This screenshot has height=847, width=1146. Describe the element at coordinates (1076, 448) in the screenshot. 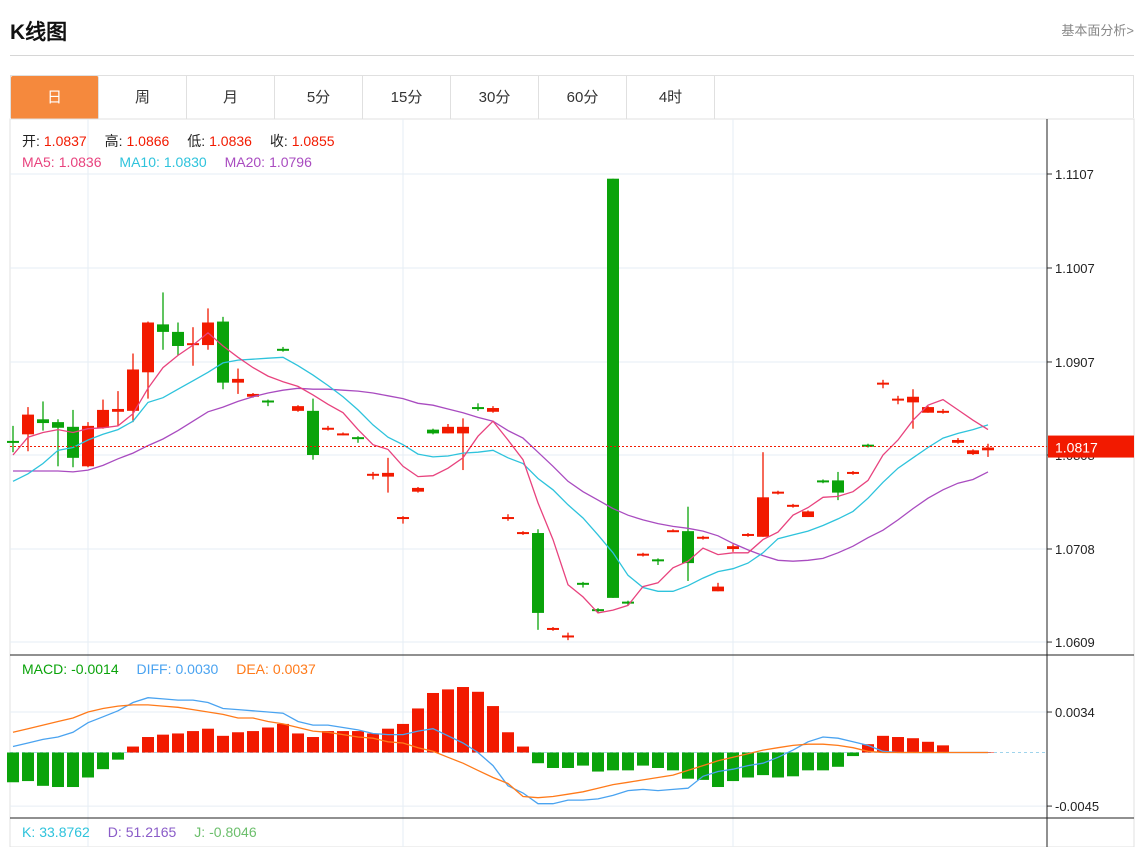

I see `last-price-label: 1.0817` at that location.